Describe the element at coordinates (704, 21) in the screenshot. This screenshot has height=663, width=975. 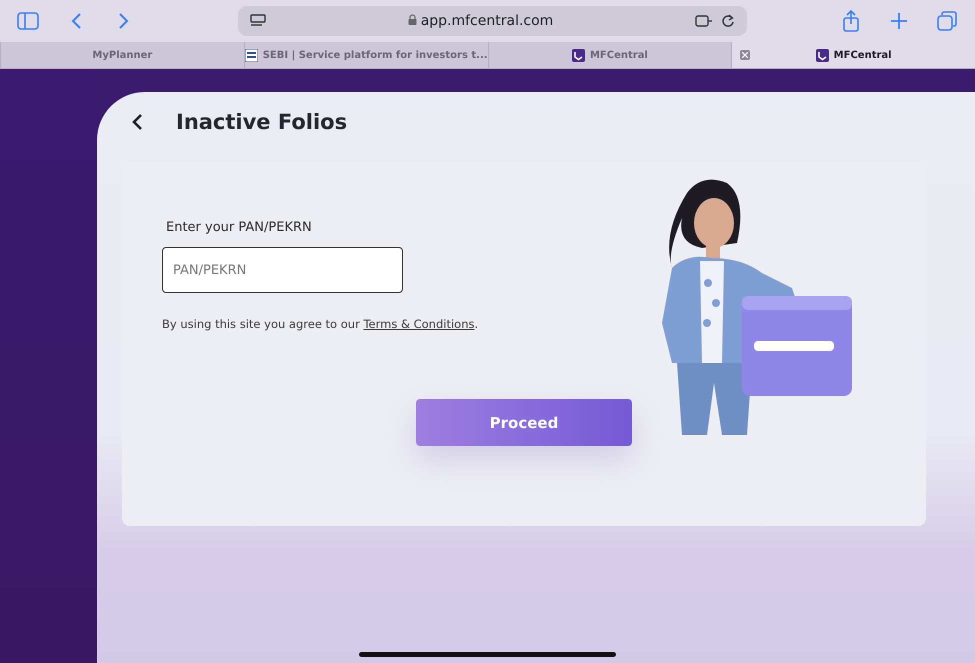
I see `extension-icon` at that location.